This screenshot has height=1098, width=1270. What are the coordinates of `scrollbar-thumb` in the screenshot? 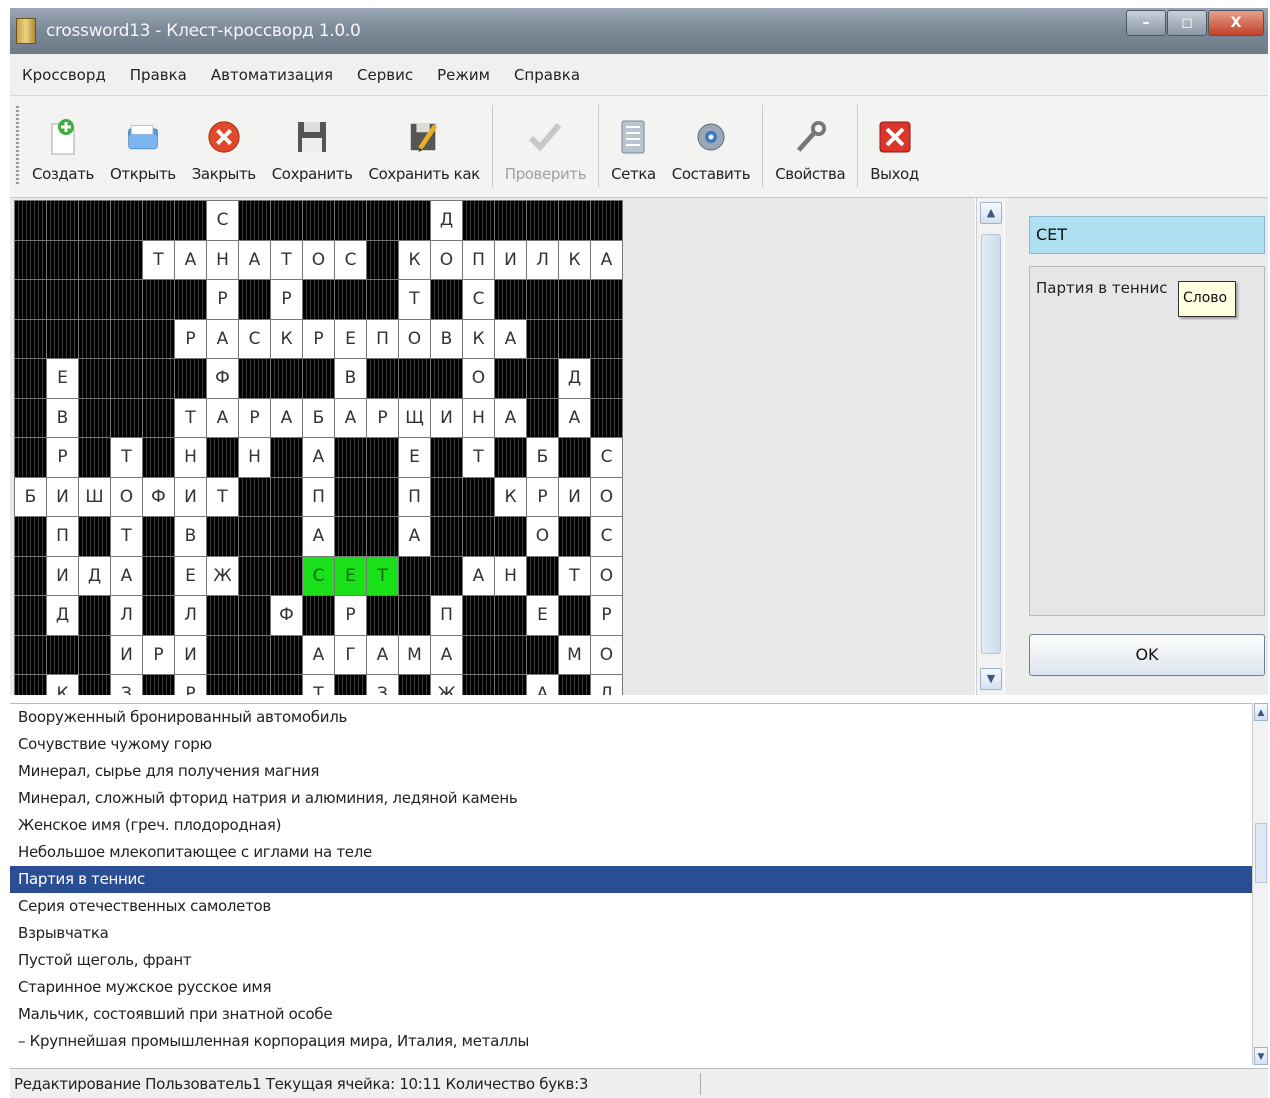 It's located at (991, 444).